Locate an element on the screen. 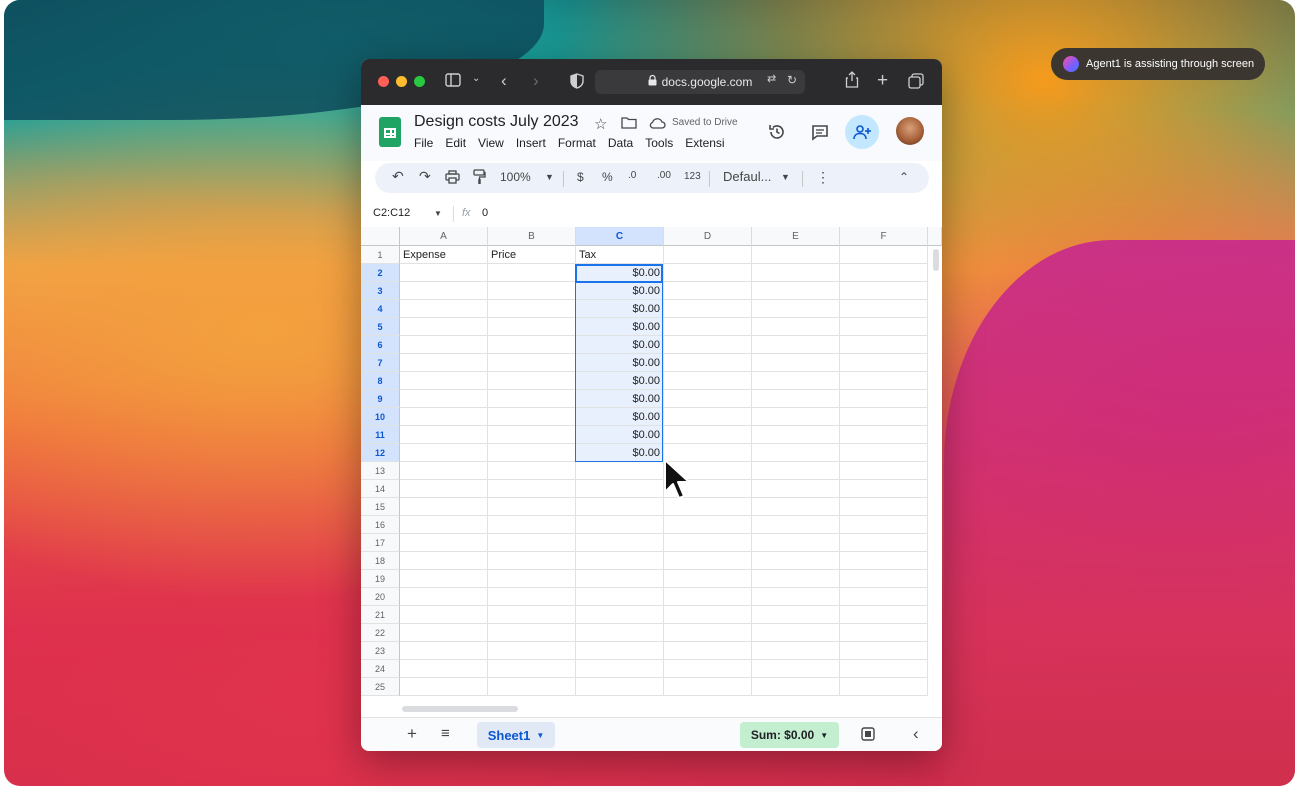 Image resolution: width=1299 pixels, height=792 pixels. cell-f12 is located at coordinates (884, 453).